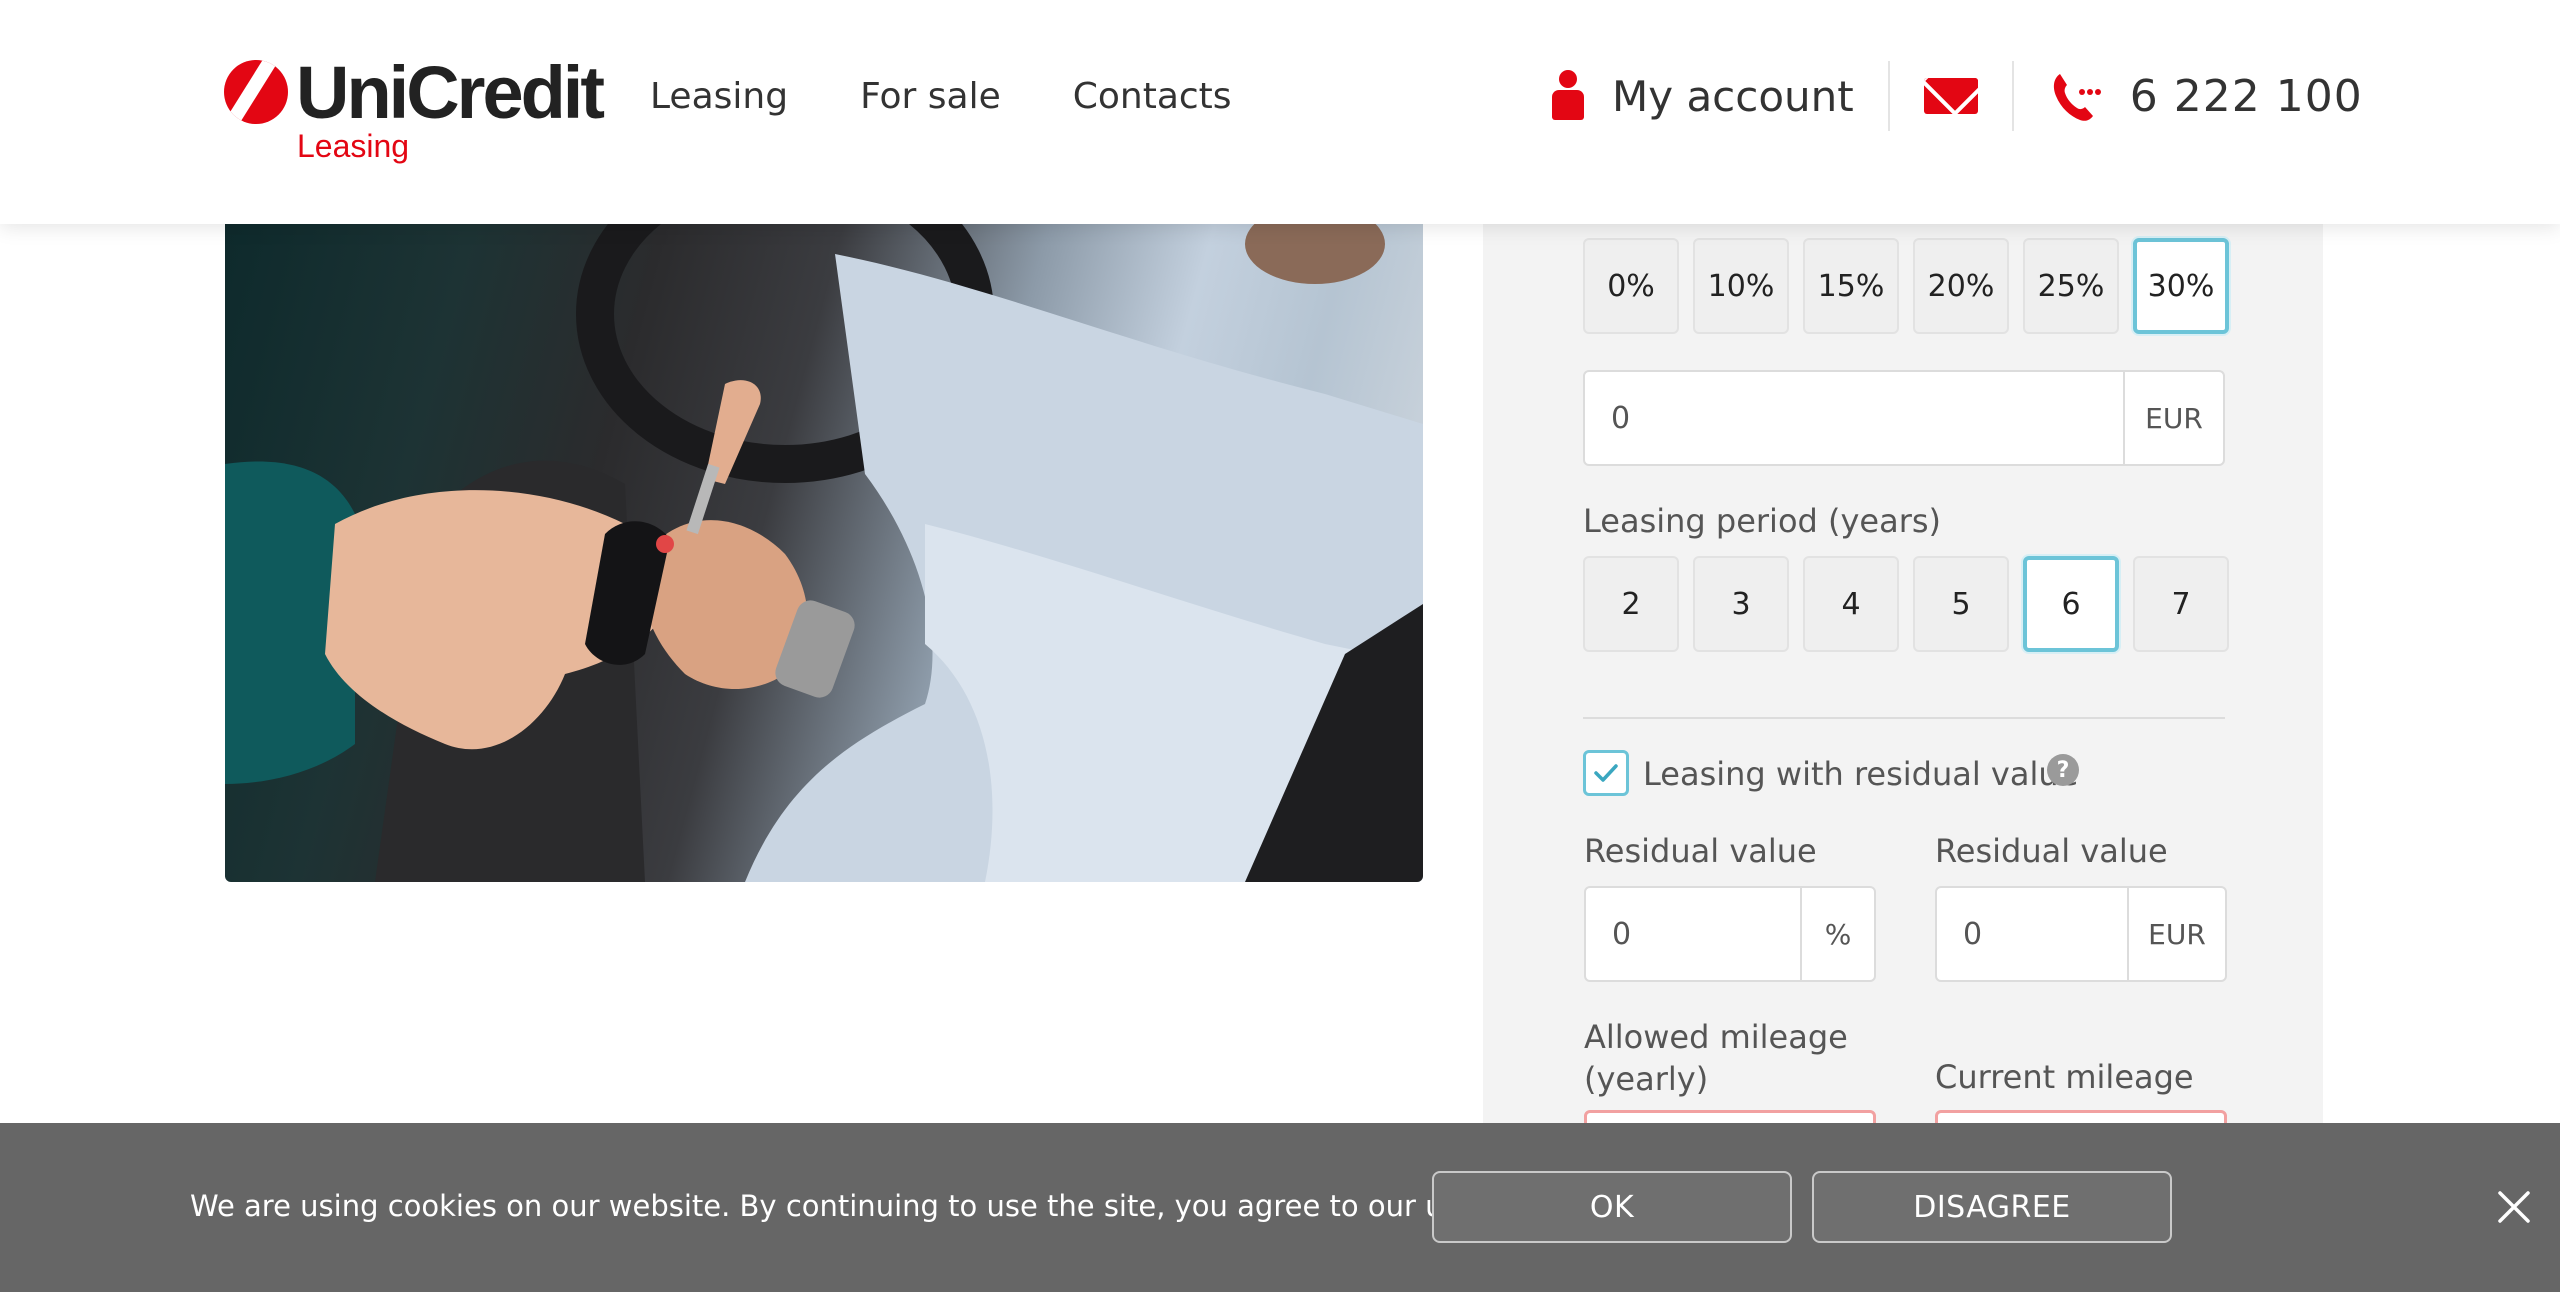  I want to click on leasing-period-options: 2 3 4 5 6 7, so click(1913, 604).